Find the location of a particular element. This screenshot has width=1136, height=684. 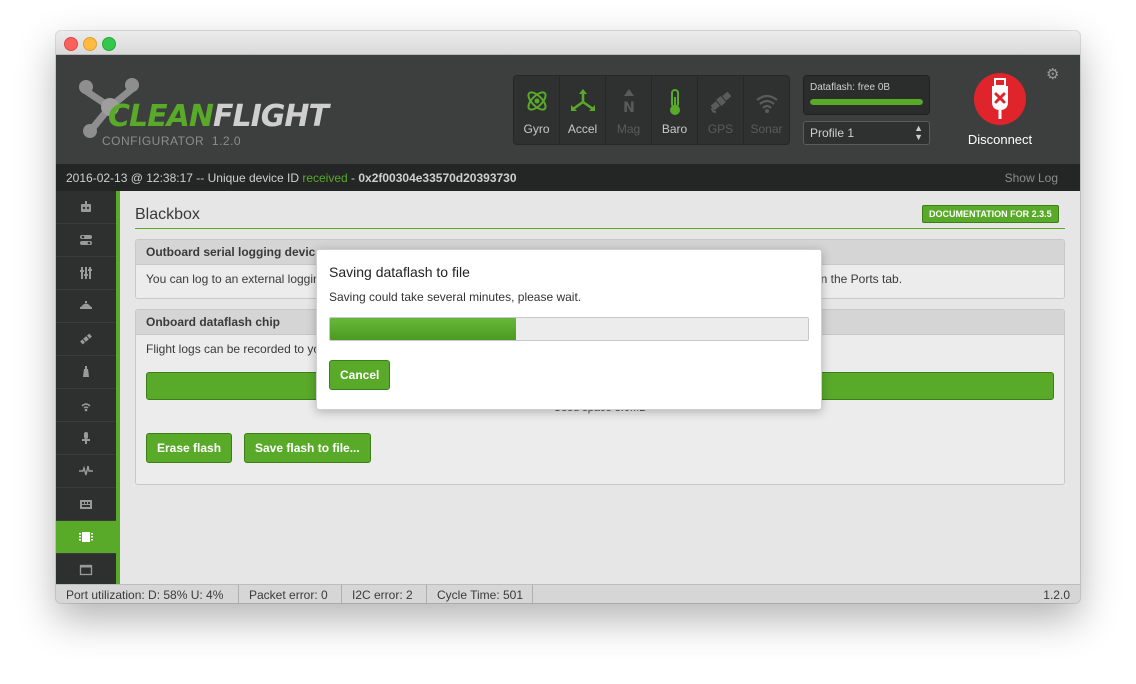

app-version: 1.2.0 is located at coordinates (1056, 595).